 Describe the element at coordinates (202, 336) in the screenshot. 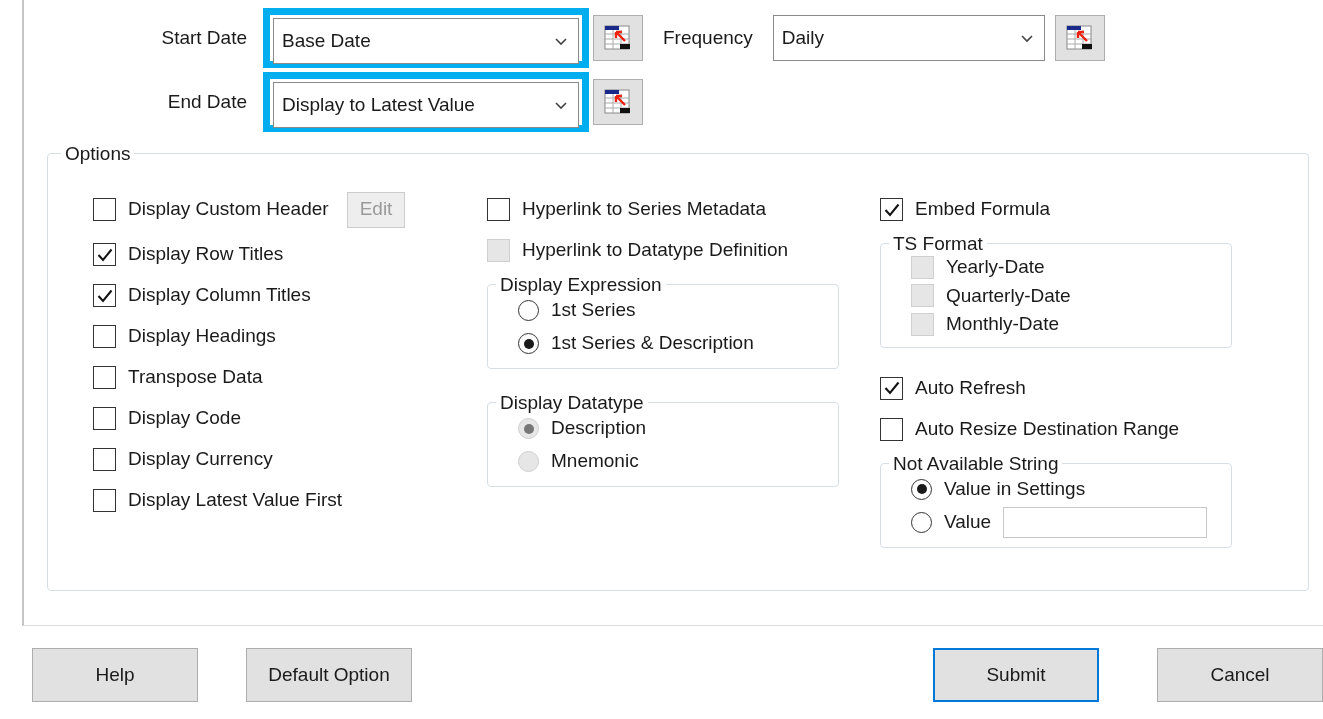

I see `checkbox-label: Display Headings` at that location.